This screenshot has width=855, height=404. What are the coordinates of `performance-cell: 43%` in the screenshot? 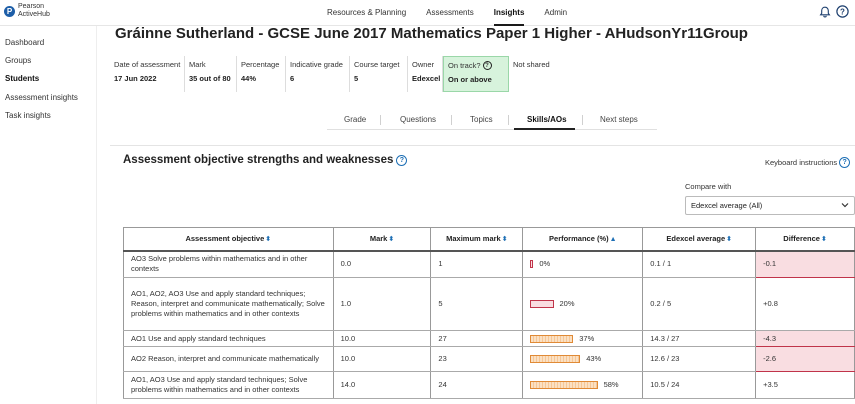 It's located at (583, 359).